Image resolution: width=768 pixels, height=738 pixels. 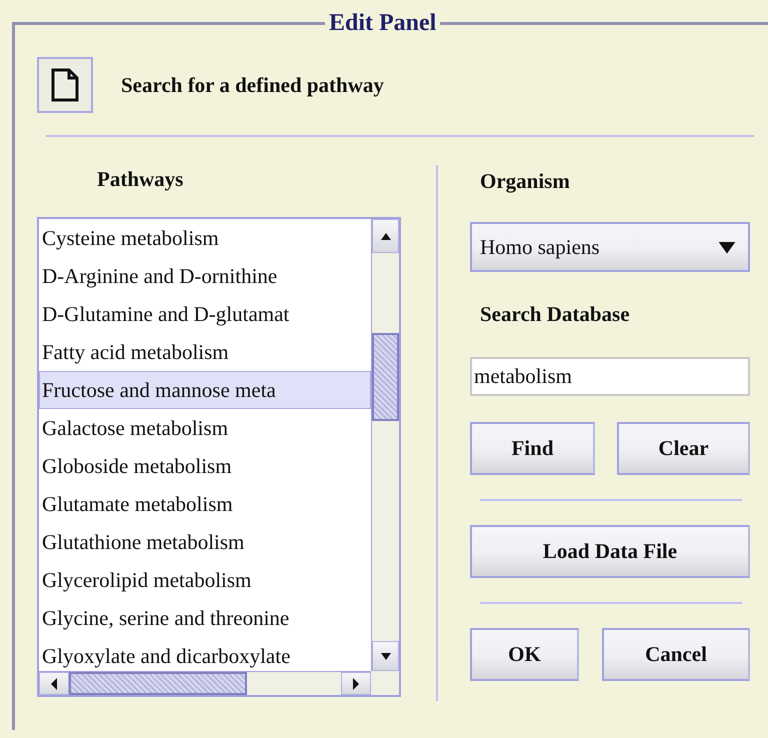 I want to click on search-field: metabolism, so click(x=610, y=376).